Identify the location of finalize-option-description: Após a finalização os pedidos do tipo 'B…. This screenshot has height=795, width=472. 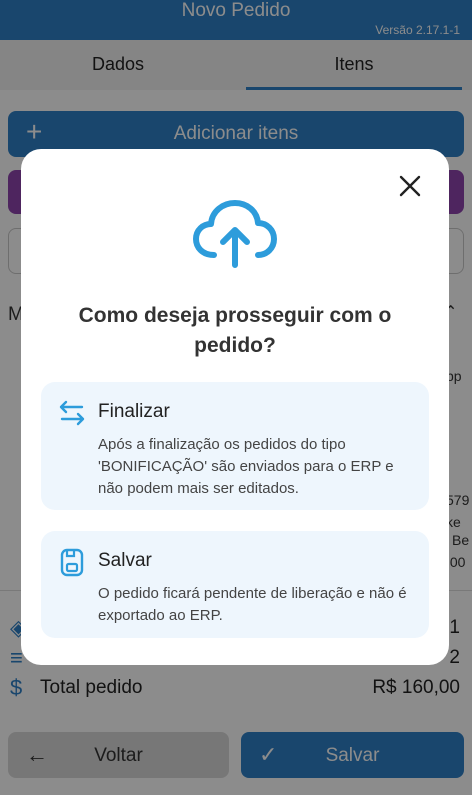
(246, 466).